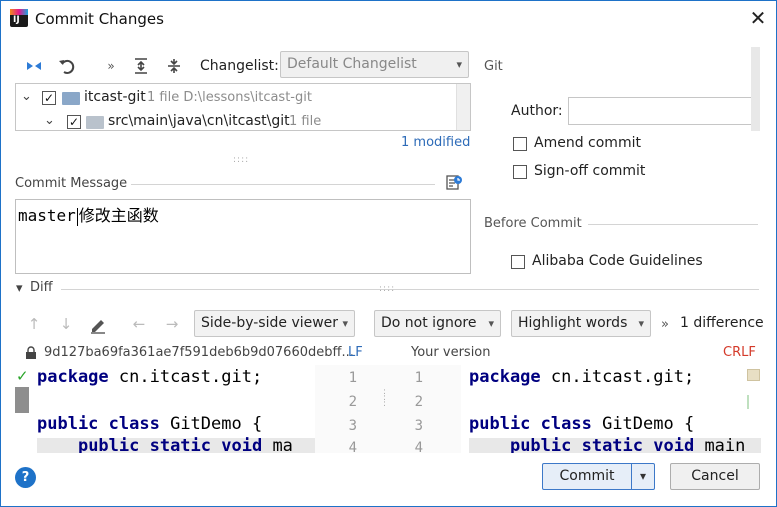 Image resolution: width=777 pixels, height=507 pixels. I want to click on side-panel-scrollbar, so click(755, 89).